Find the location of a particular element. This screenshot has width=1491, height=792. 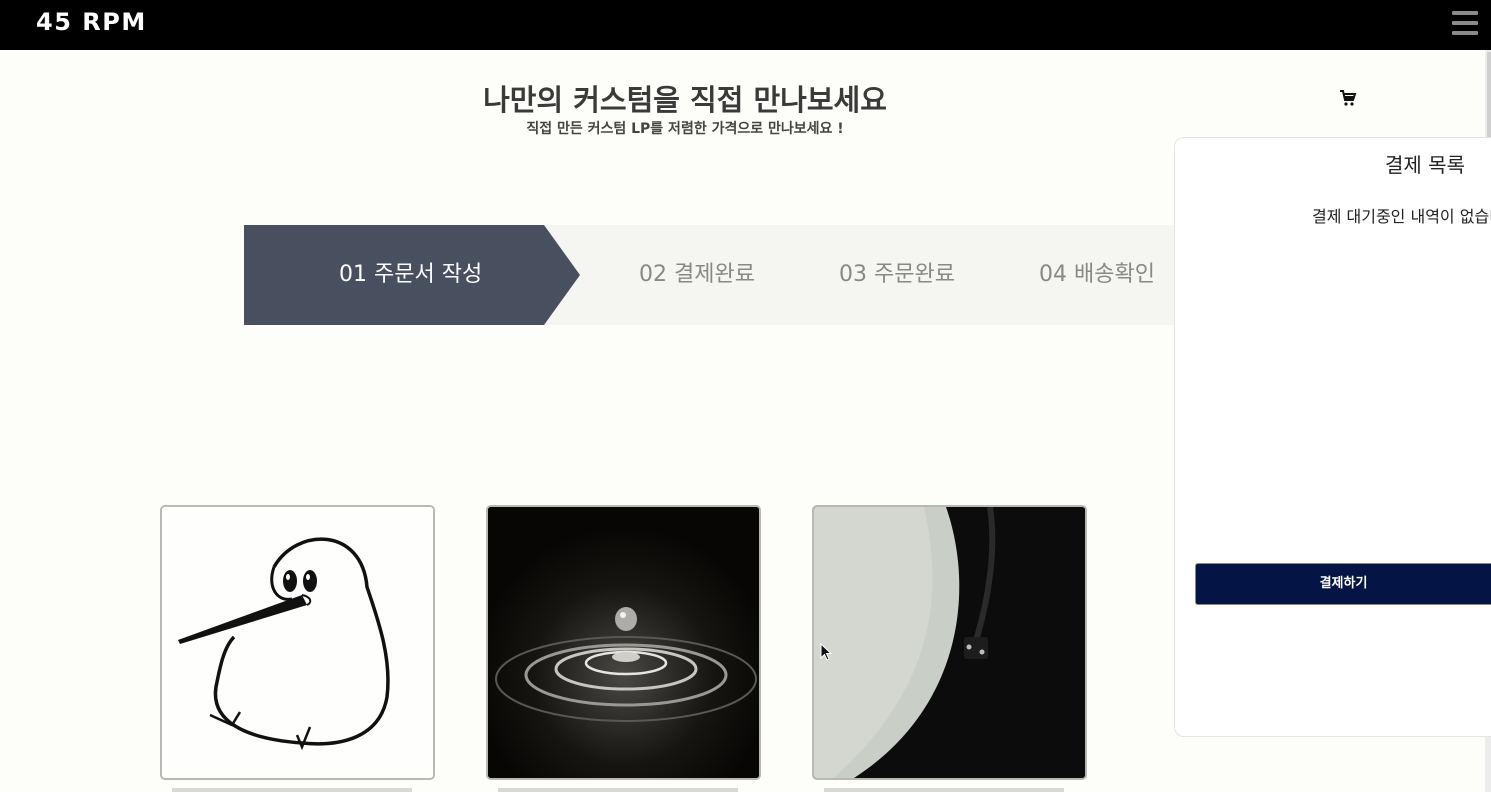

product-card-water is located at coordinates (623, 642).